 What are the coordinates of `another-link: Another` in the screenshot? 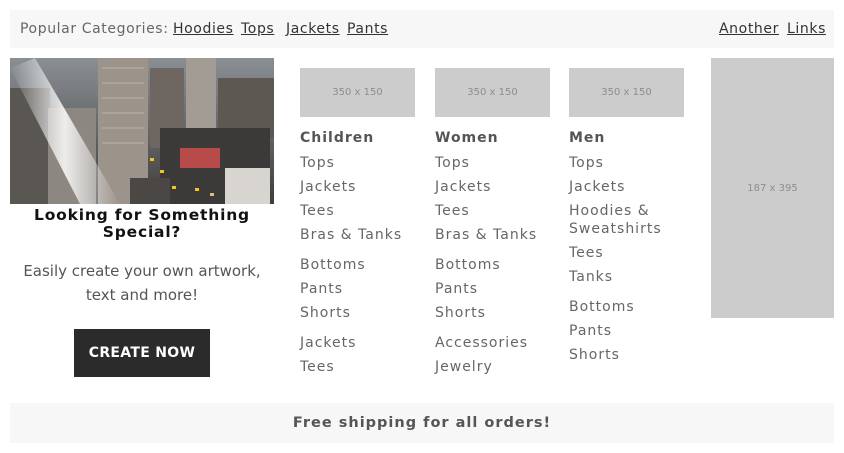 It's located at (749, 29).